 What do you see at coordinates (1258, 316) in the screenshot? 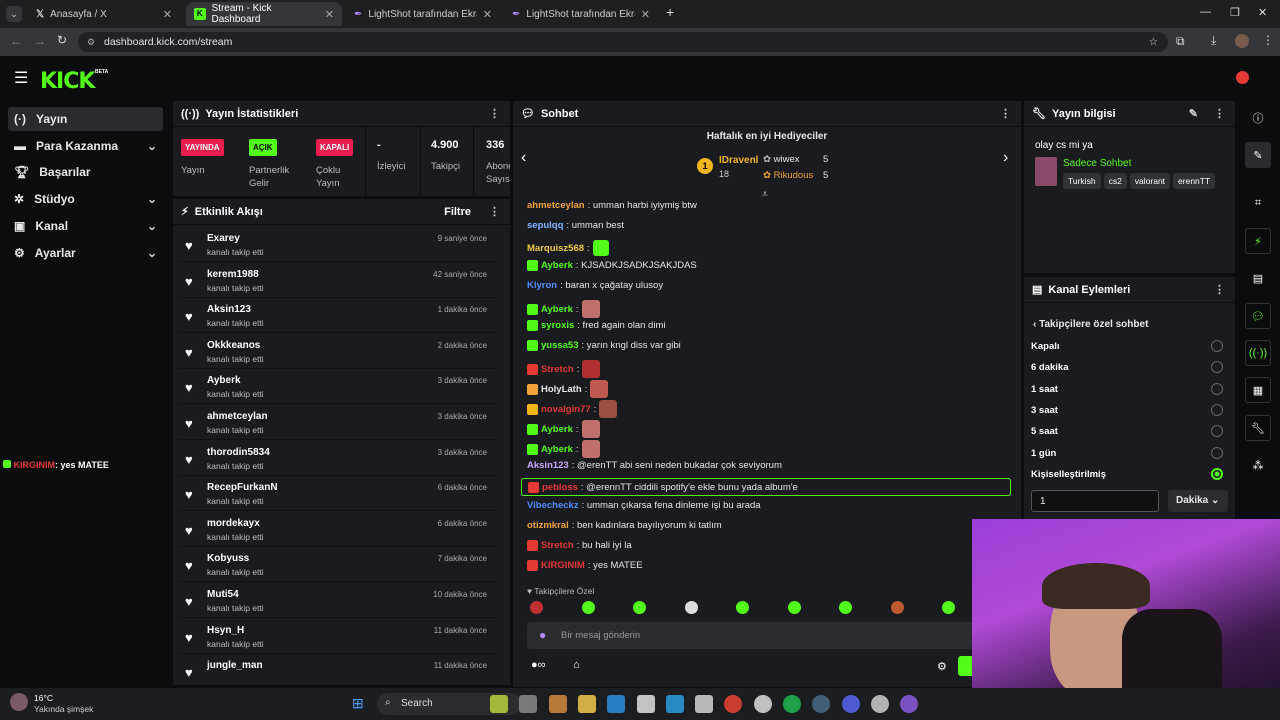
I see `chat-rail-icon: 💬︎` at bounding box center [1258, 316].